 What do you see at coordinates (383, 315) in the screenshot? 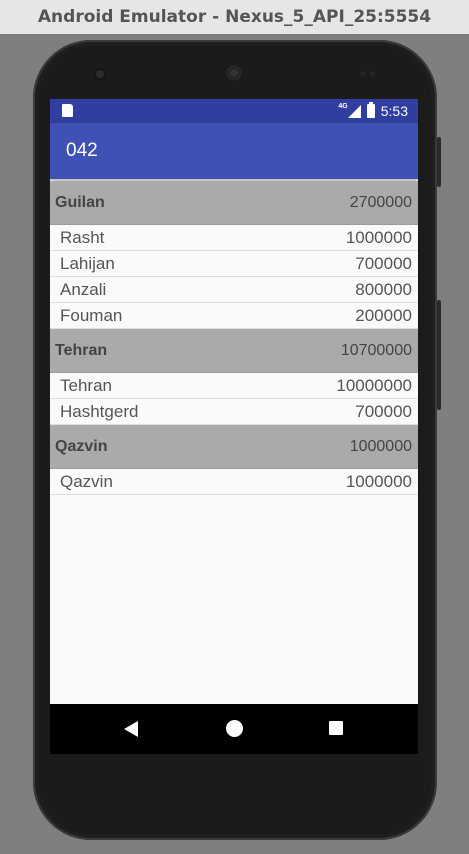
I see `item-value: 200000` at bounding box center [383, 315].